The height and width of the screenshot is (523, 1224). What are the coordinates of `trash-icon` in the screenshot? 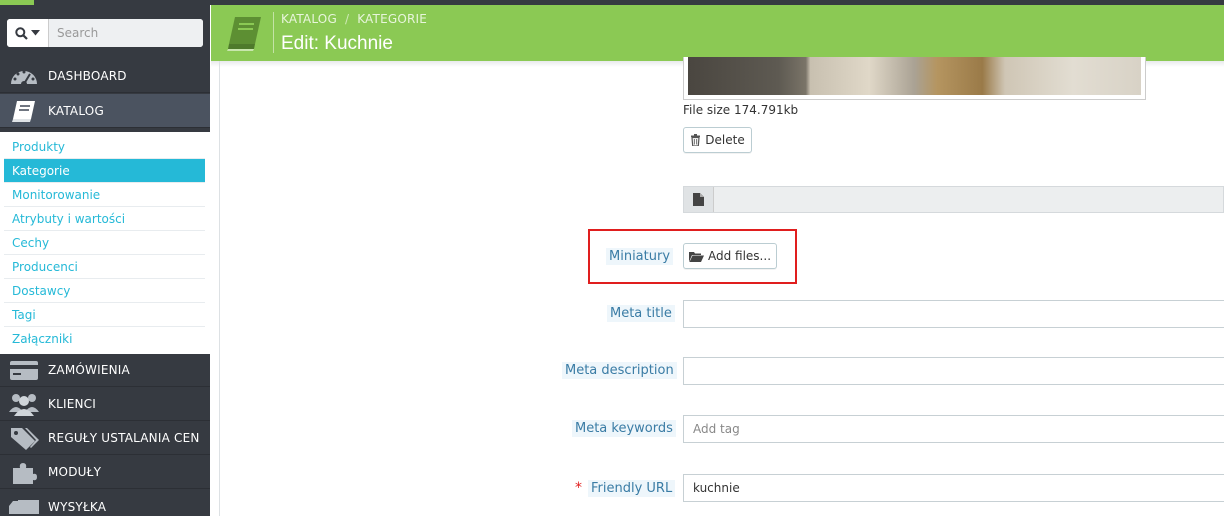 It's located at (696, 140).